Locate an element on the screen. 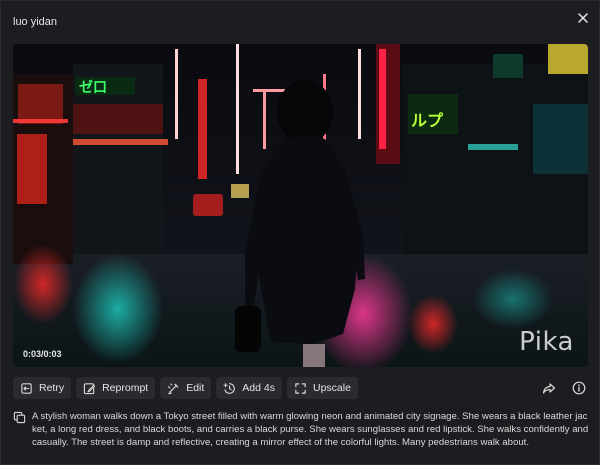 The image size is (600, 465). edit-label: Edit is located at coordinates (195, 388).